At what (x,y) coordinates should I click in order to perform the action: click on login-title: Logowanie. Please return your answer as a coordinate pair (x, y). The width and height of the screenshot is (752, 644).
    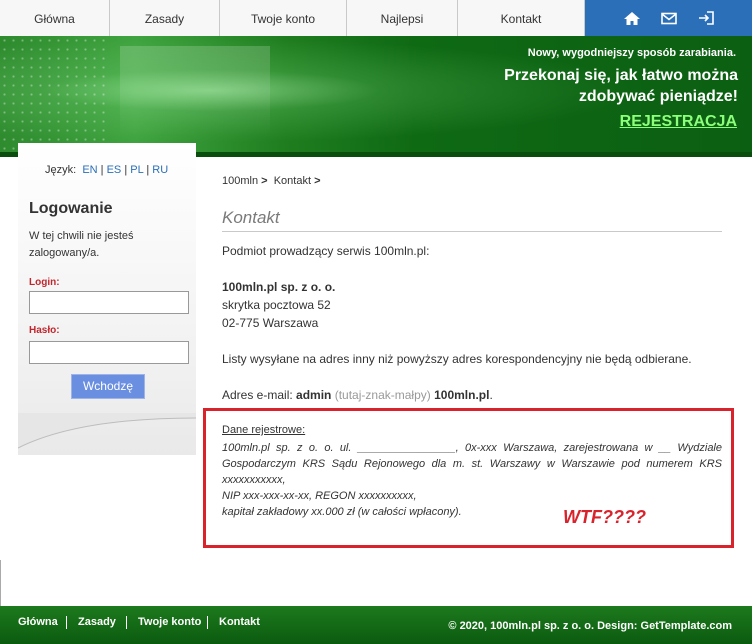
    Looking at the image, I should click on (71, 208).